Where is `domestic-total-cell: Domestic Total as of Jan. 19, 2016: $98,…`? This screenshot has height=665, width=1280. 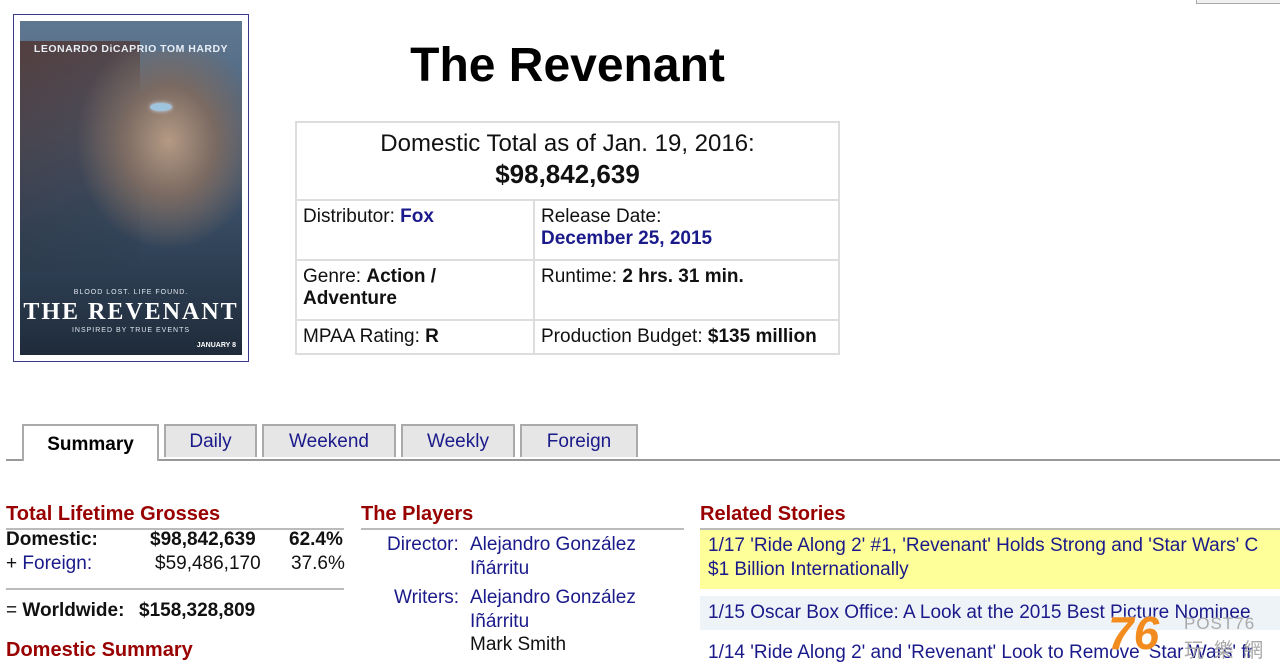
domestic-total-cell: Domestic Total as of Jan. 19, 2016: $98,… is located at coordinates (567, 161).